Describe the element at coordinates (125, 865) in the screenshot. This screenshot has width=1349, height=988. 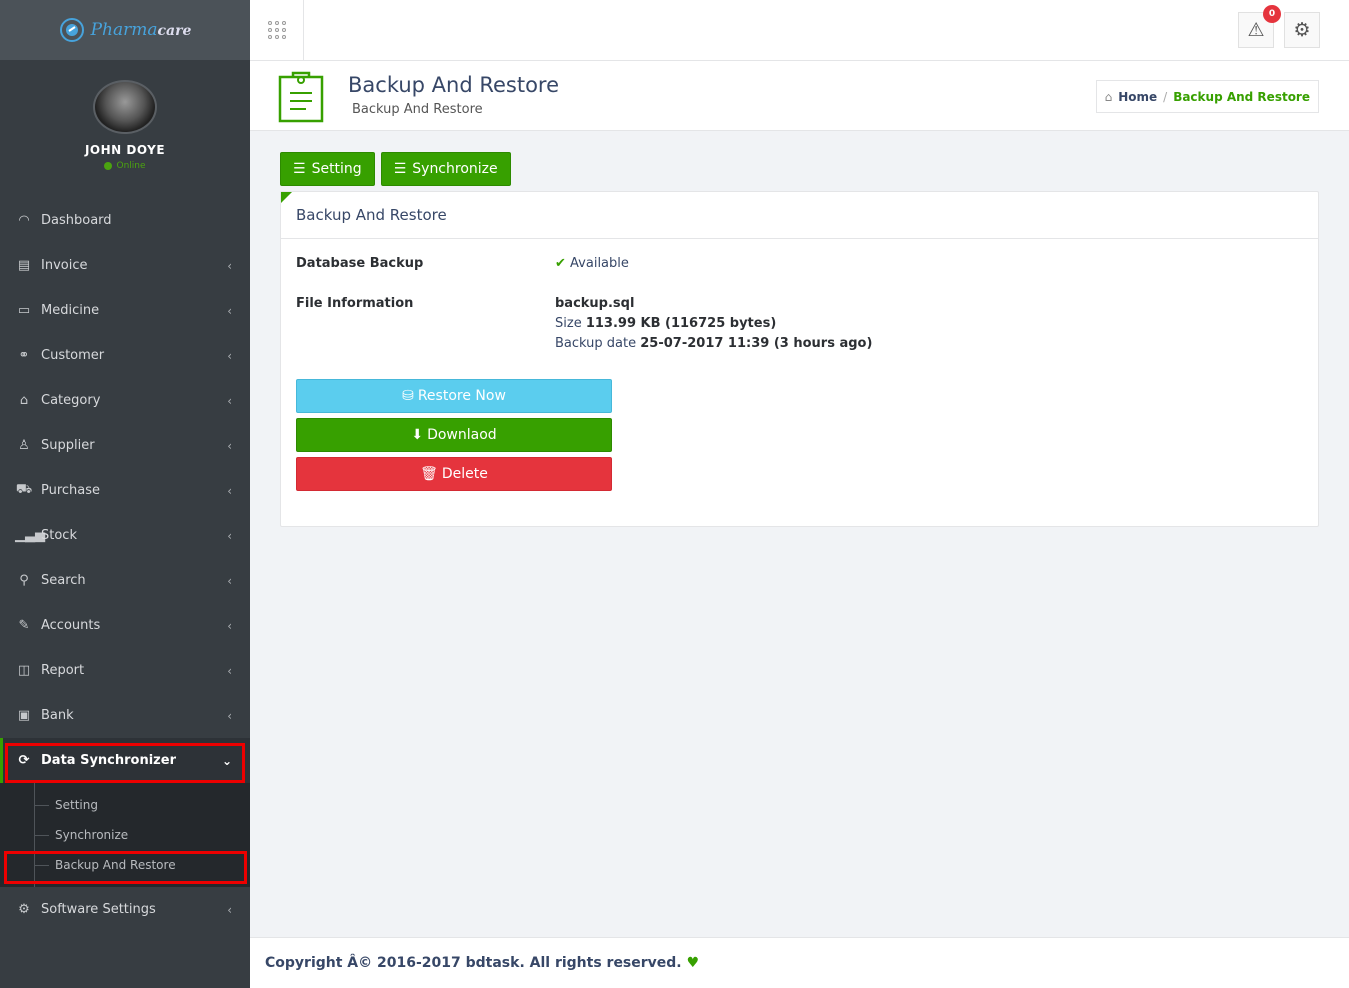
I see `submenu-item-backup-and-restore: Backup And Restore` at that location.